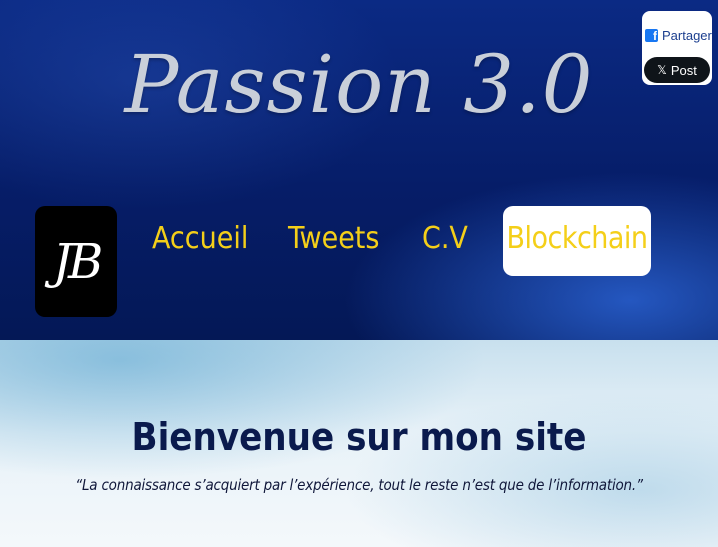 This screenshot has width=718, height=547. Describe the element at coordinates (651, 35) in the screenshot. I see `facebook-icon: f` at that location.